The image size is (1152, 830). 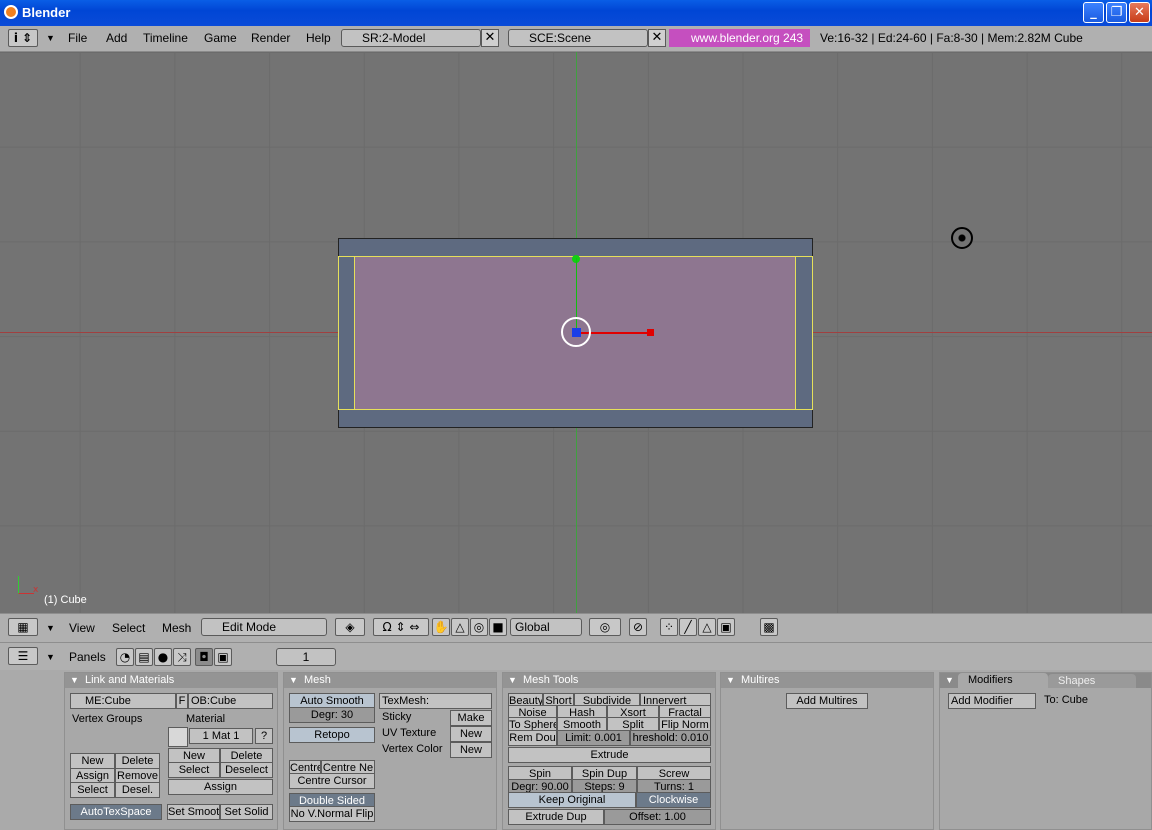 I want to click on panel-title: Mesh, so click(x=390, y=680).